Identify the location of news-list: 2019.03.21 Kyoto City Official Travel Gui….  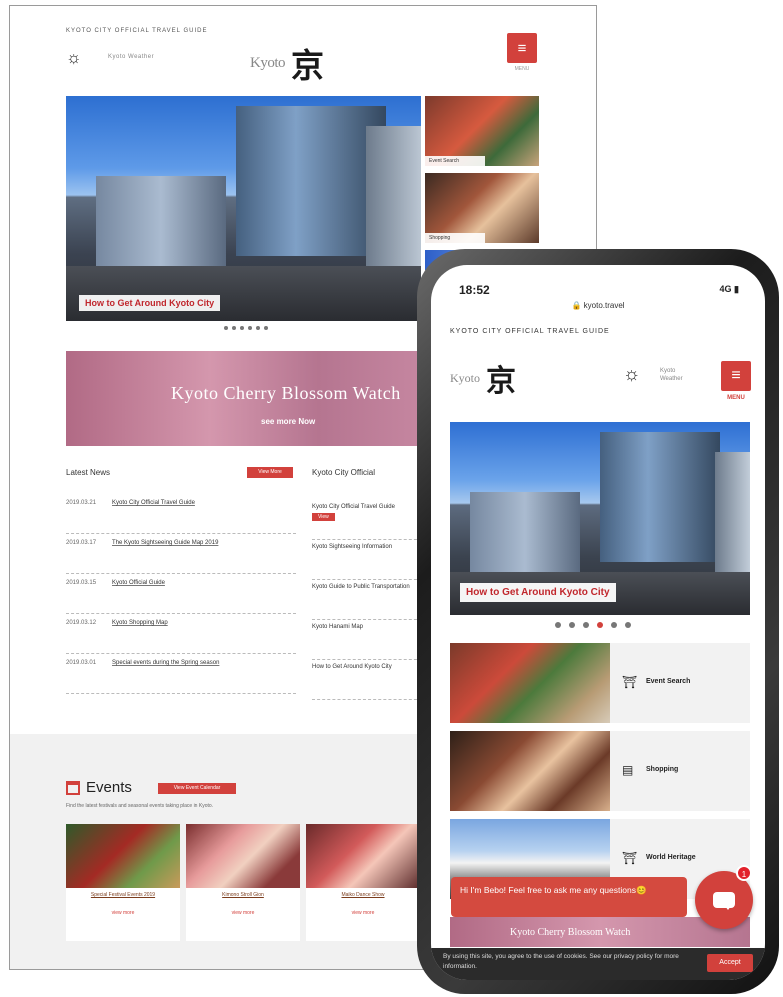
(181, 594).